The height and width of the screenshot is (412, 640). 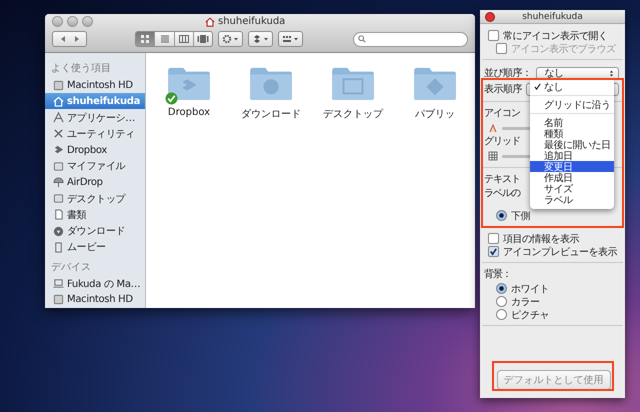 What do you see at coordinates (552, 17) in the screenshot?
I see `panel-title: shuheifukuda` at bounding box center [552, 17].